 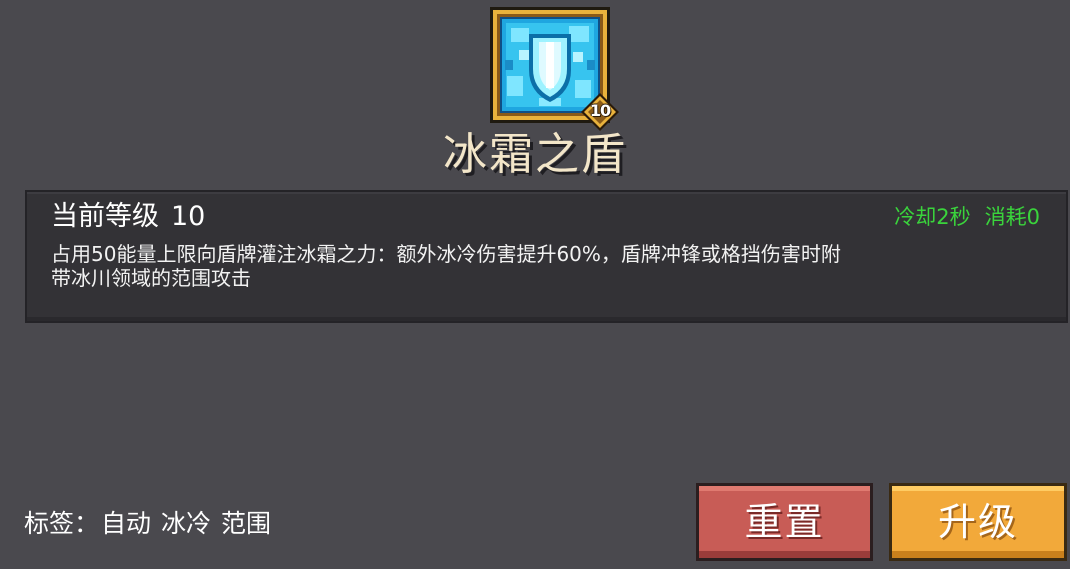 I want to click on current-level-label: 当前等级, so click(x=105, y=216).